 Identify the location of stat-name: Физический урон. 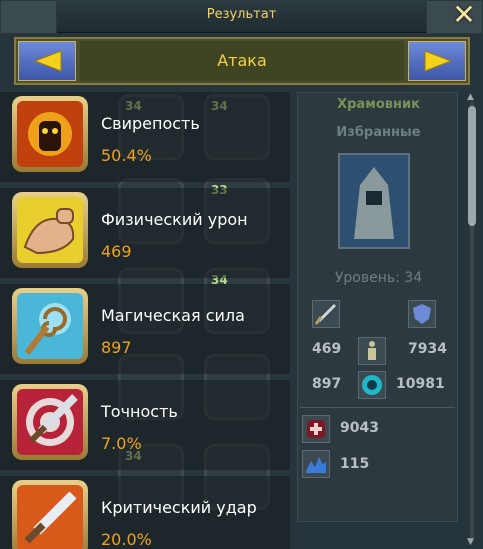
(174, 219).